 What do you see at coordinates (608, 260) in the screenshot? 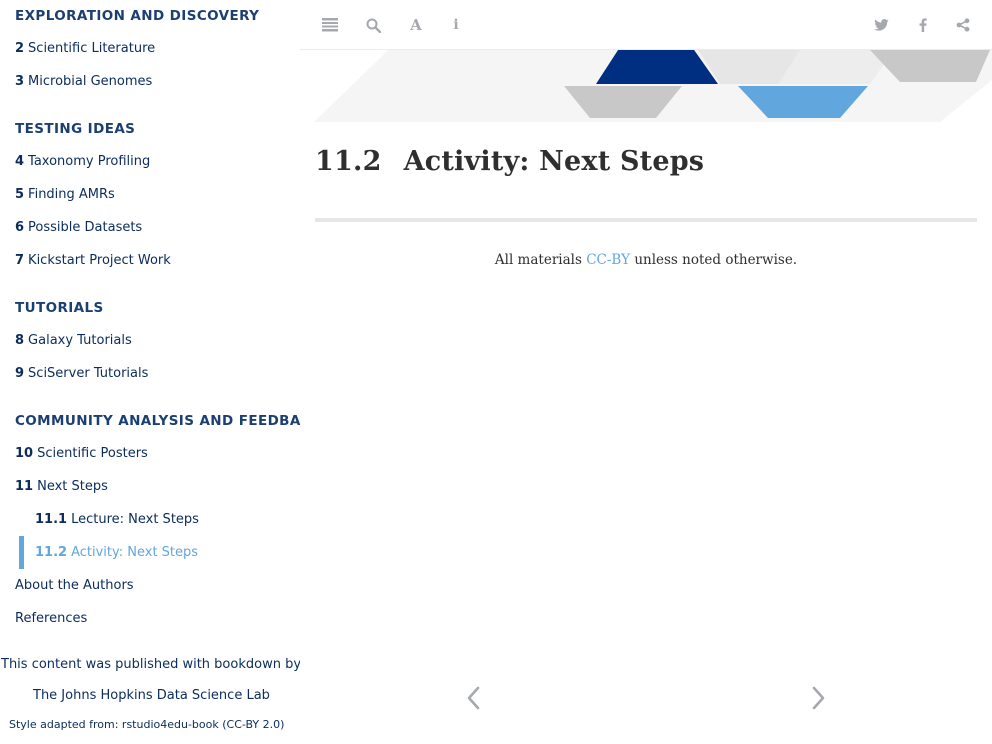
I see `license-link: CC-BY` at bounding box center [608, 260].